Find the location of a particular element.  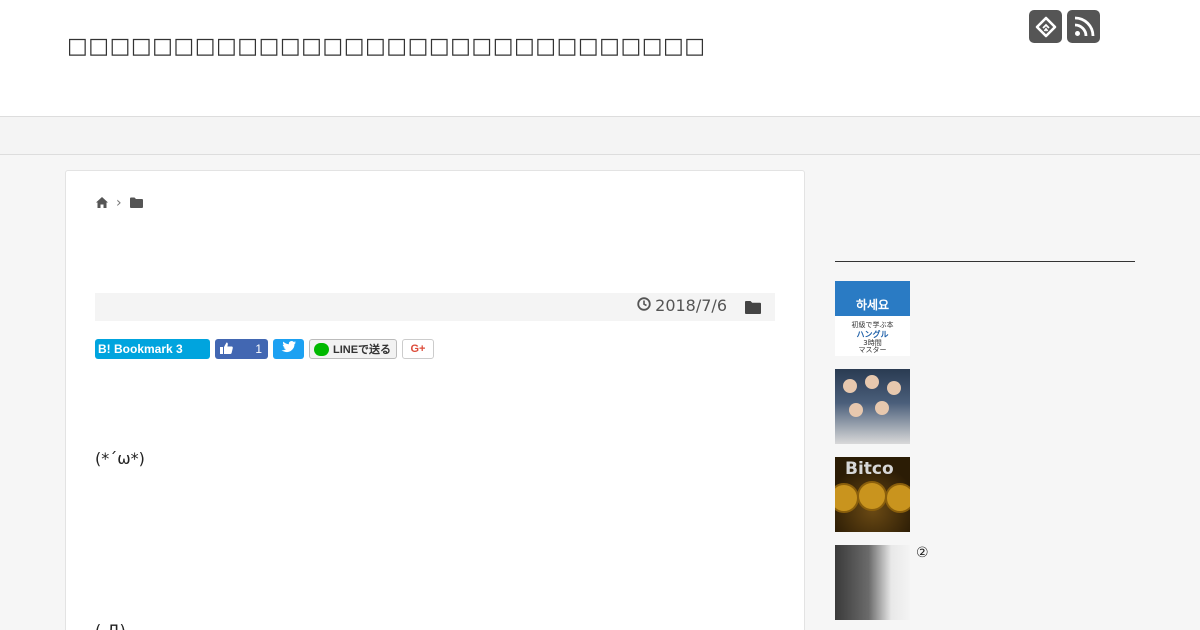

folder-icon is located at coordinates (136, 202).